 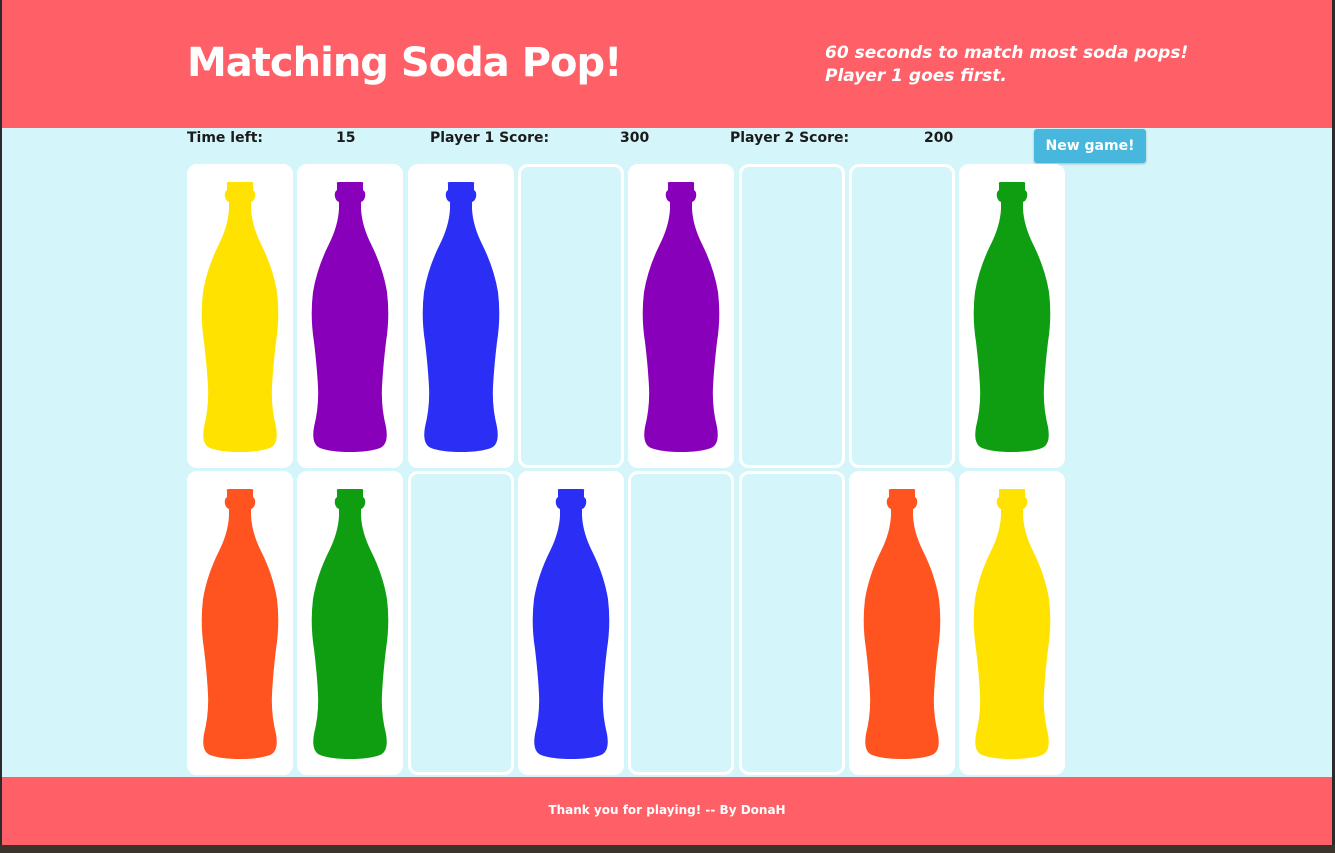 I want to click on footer: Thank you for playing! -- By DonaH, so click(x=667, y=811).